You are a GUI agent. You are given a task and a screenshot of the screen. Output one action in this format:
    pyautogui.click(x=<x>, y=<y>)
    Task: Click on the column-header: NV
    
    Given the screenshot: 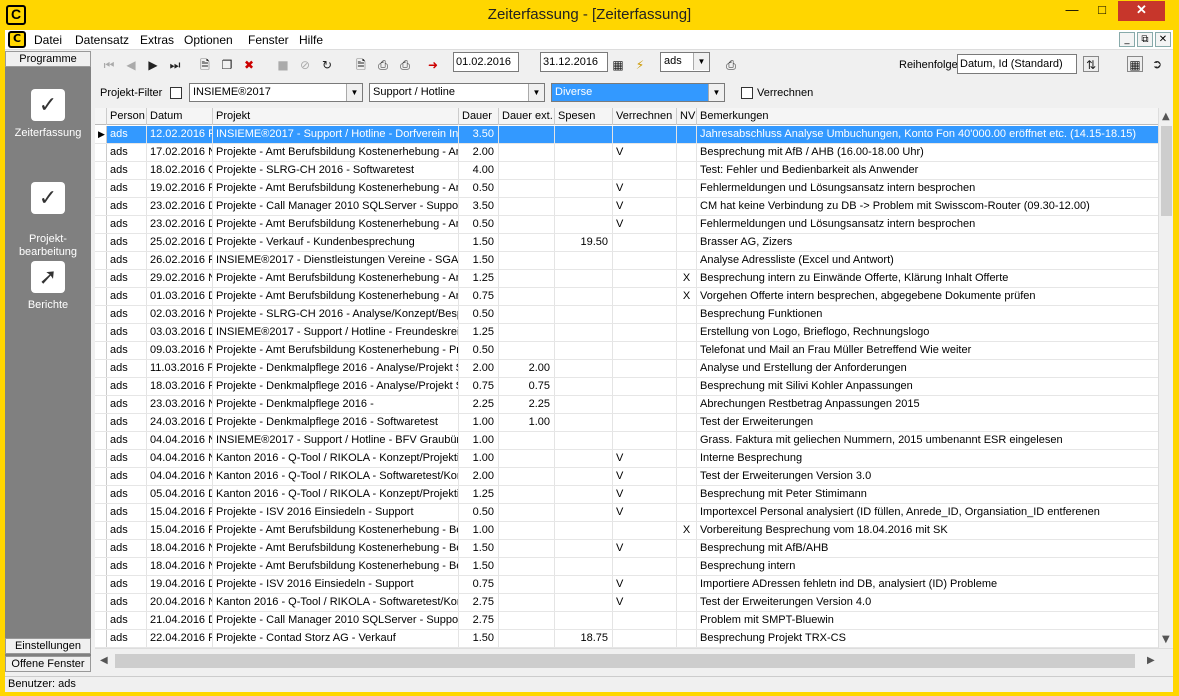 What is the action you would take?
    pyautogui.click(x=687, y=116)
    